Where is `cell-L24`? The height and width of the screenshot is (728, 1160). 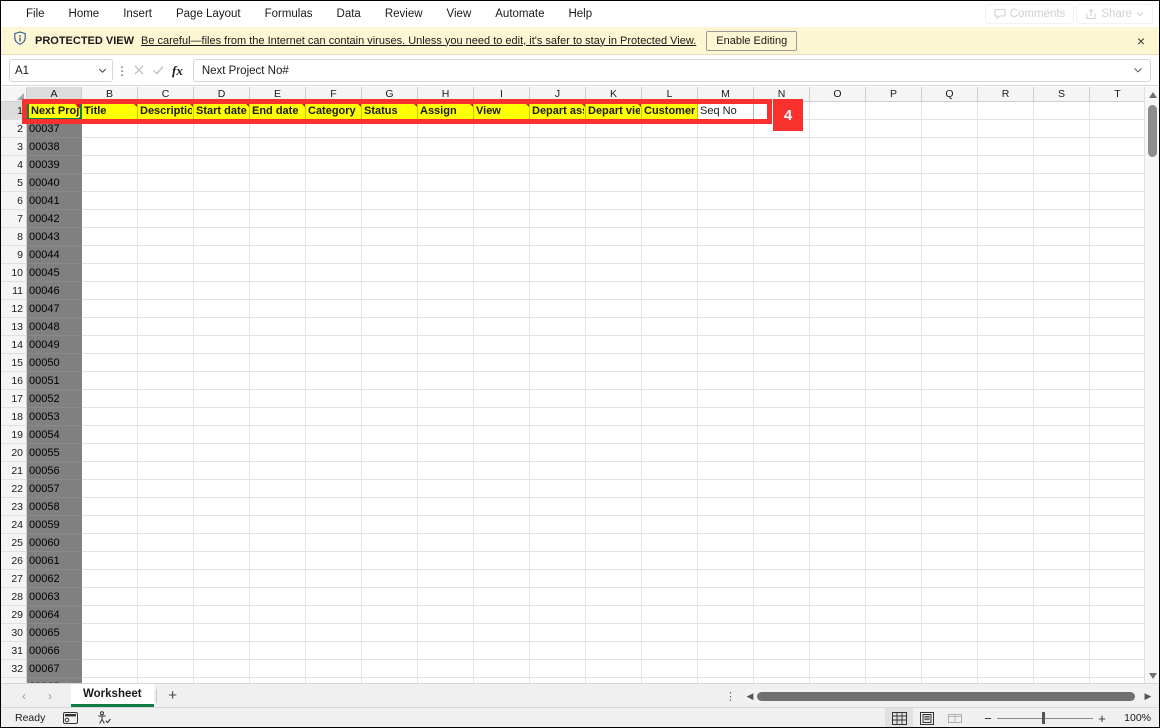 cell-L24 is located at coordinates (670, 525).